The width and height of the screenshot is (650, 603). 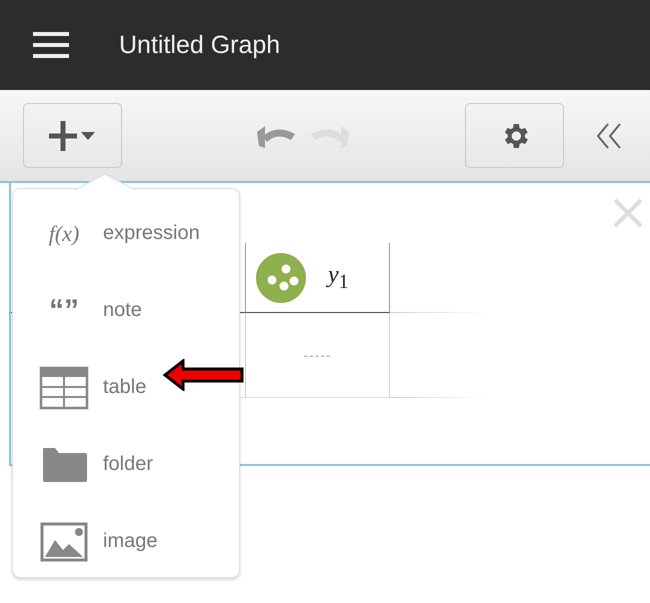 I want to click on add-item-button, so click(x=72, y=135).